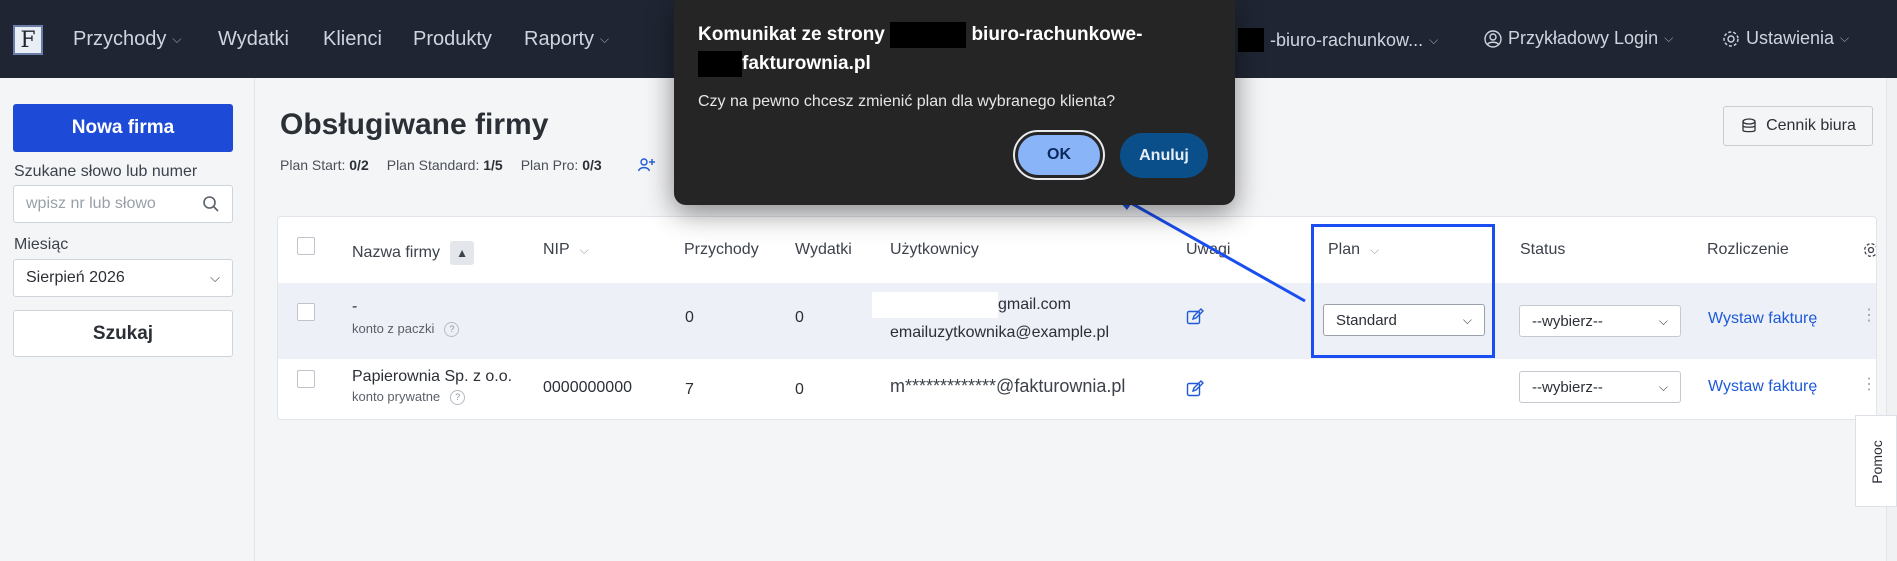  I want to click on firm-subtitle: konto prywatne?, so click(409, 397).